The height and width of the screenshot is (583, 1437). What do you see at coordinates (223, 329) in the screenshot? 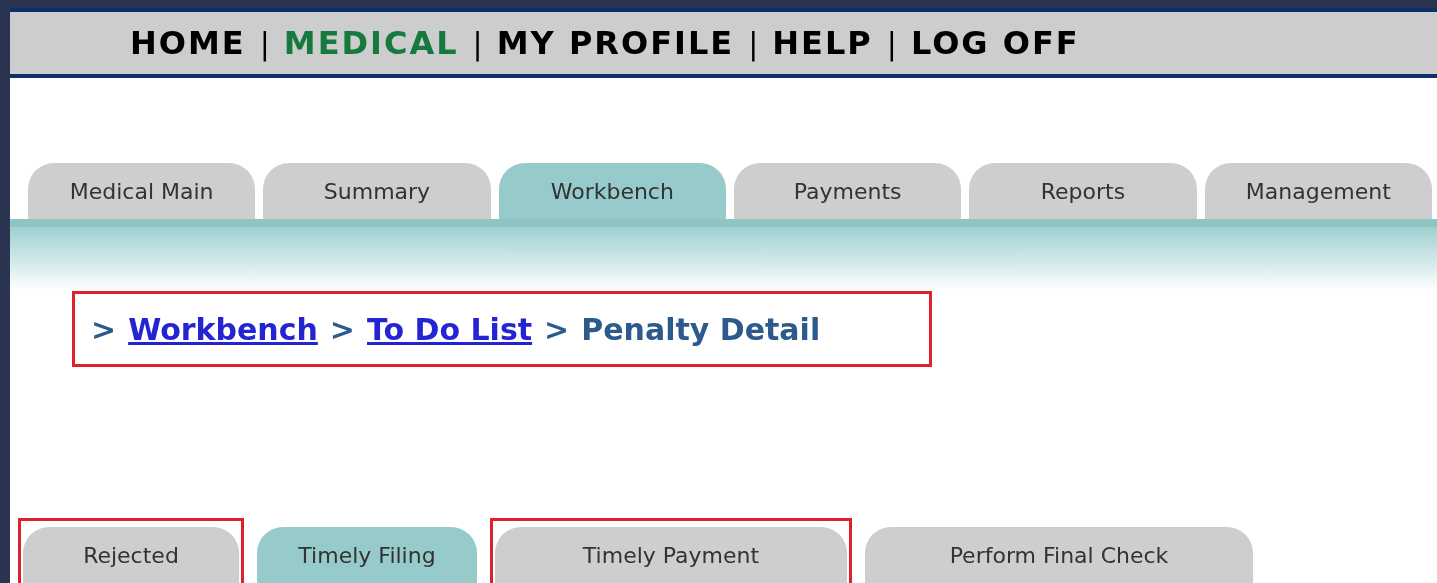
I see `breadcrumb-link: Workbench` at bounding box center [223, 329].